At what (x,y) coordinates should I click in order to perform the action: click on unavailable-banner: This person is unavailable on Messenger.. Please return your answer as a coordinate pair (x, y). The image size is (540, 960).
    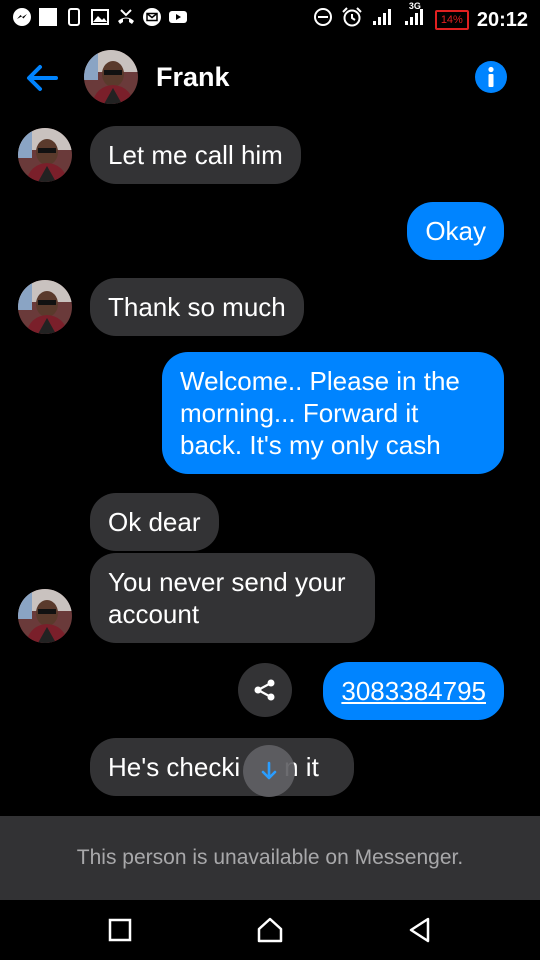
    Looking at the image, I should click on (270, 858).